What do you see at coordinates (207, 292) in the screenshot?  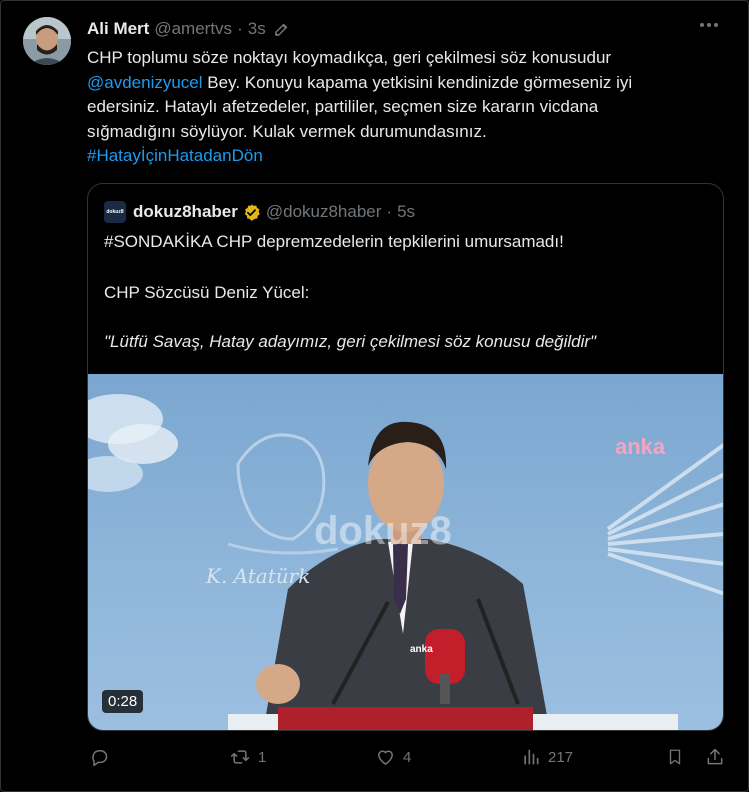 I see `quote-text-line-2: CHP Sözcüsü Deniz Yücel:` at bounding box center [207, 292].